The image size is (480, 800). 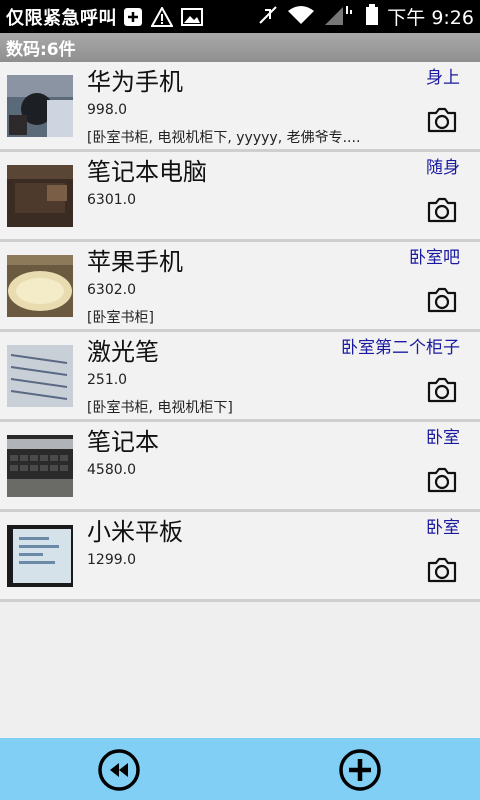 I want to click on item-title: 笔记本, so click(x=123, y=442).